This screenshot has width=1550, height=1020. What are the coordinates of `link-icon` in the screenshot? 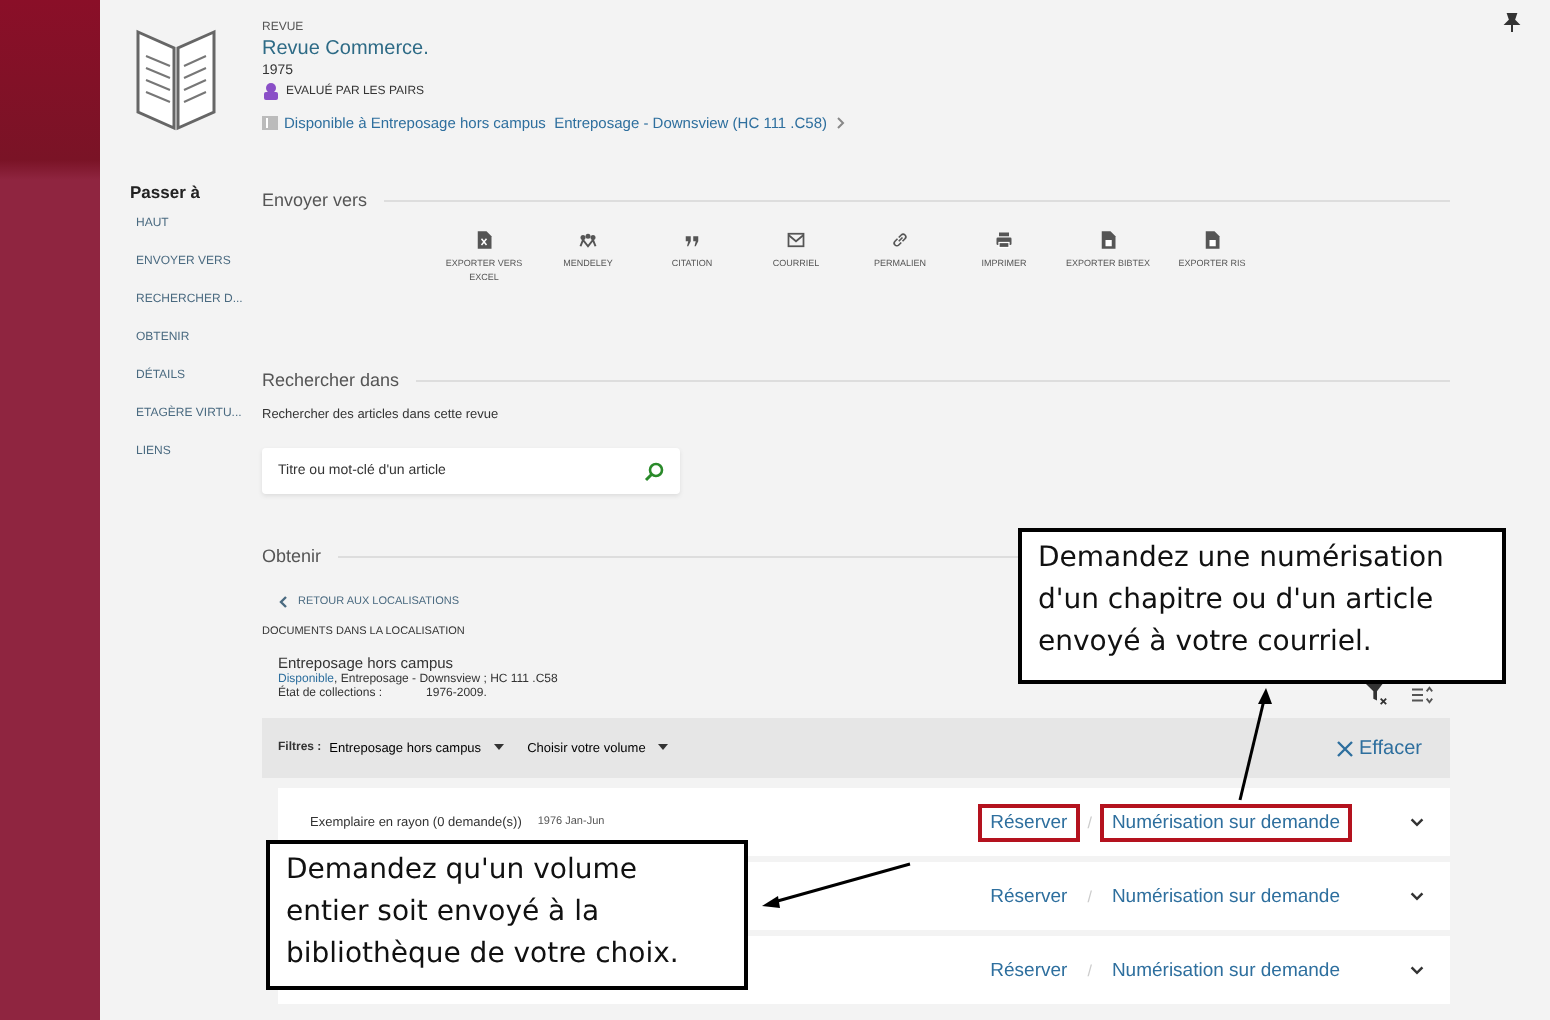 It's located at (900, 240).